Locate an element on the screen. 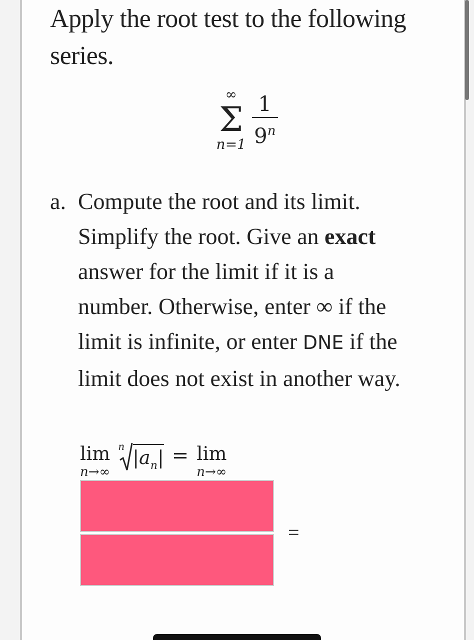  sigma-icon: Σ is located at coordinates (231, 120).